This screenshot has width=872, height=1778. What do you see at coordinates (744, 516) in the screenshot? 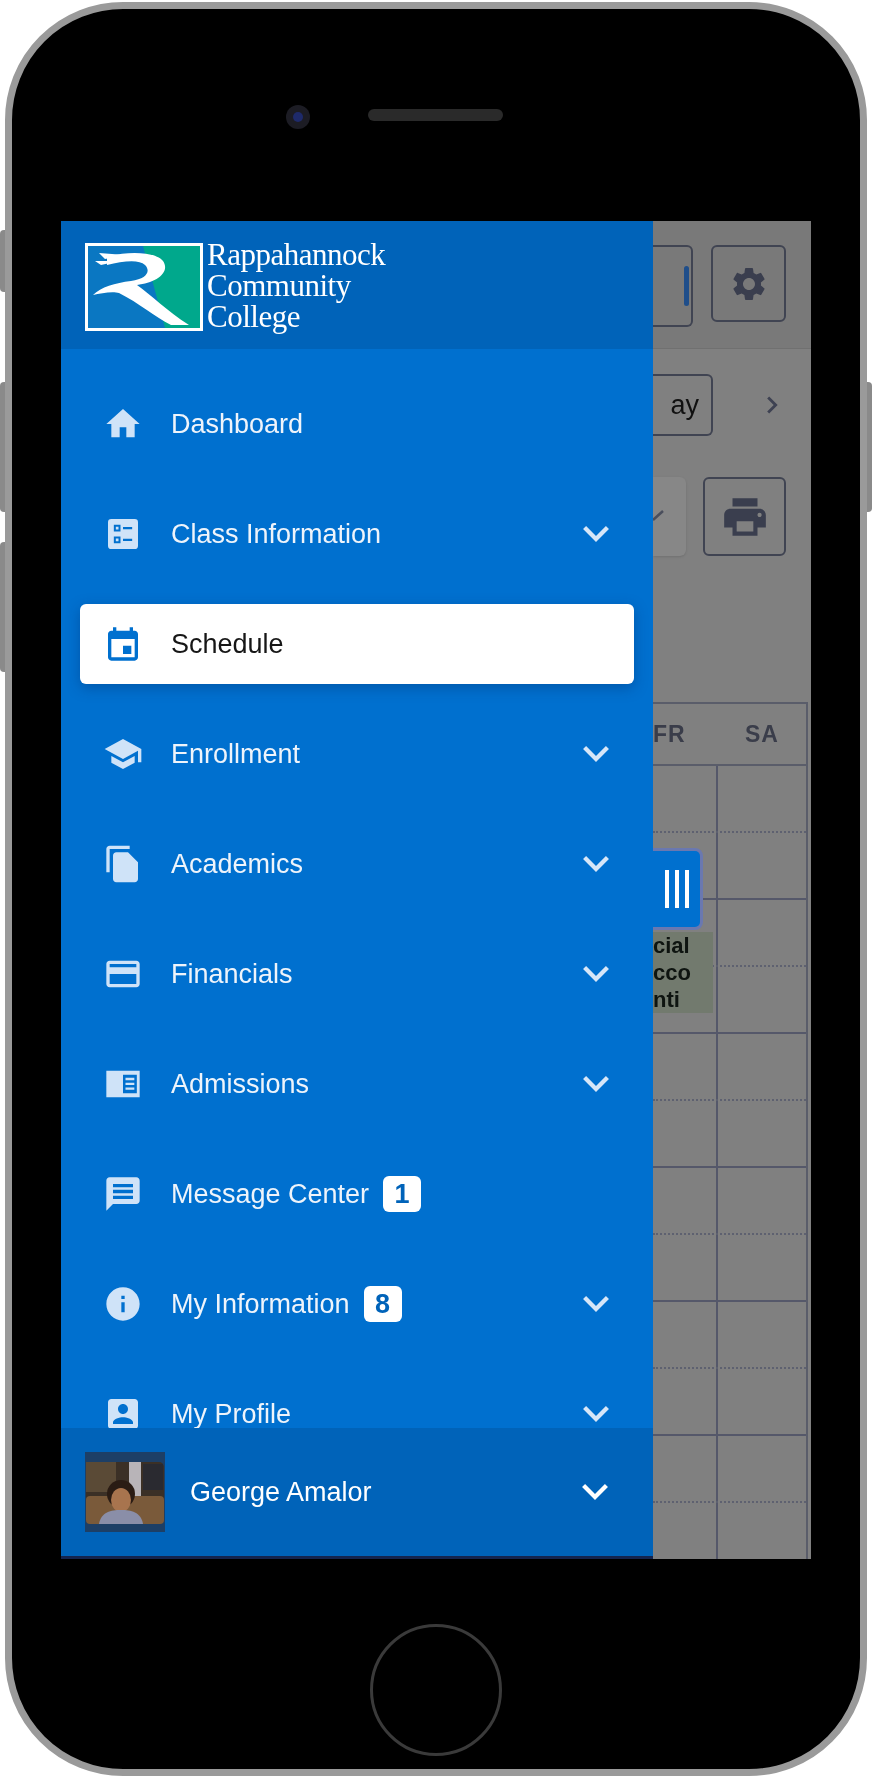
I see `print-button` at bounding box center [744, 516].